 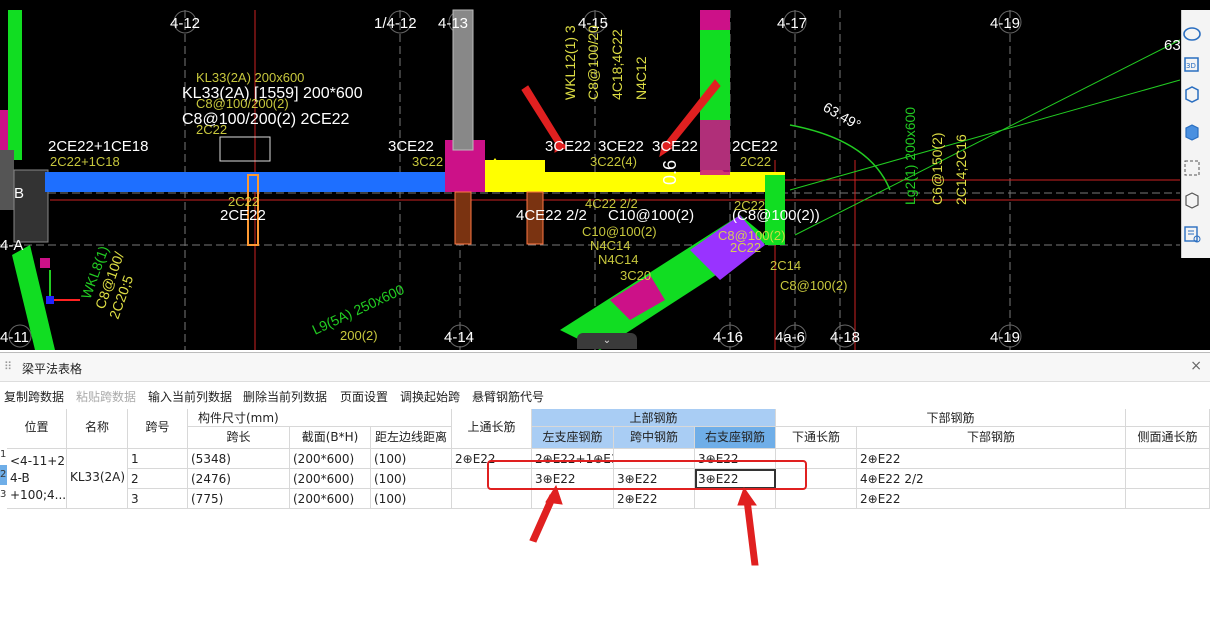 What do you see at coordinates (635, 275) in the screenshot?
I see `label-ghost-mid-4: 3C20` at bounding box center [635, 275].